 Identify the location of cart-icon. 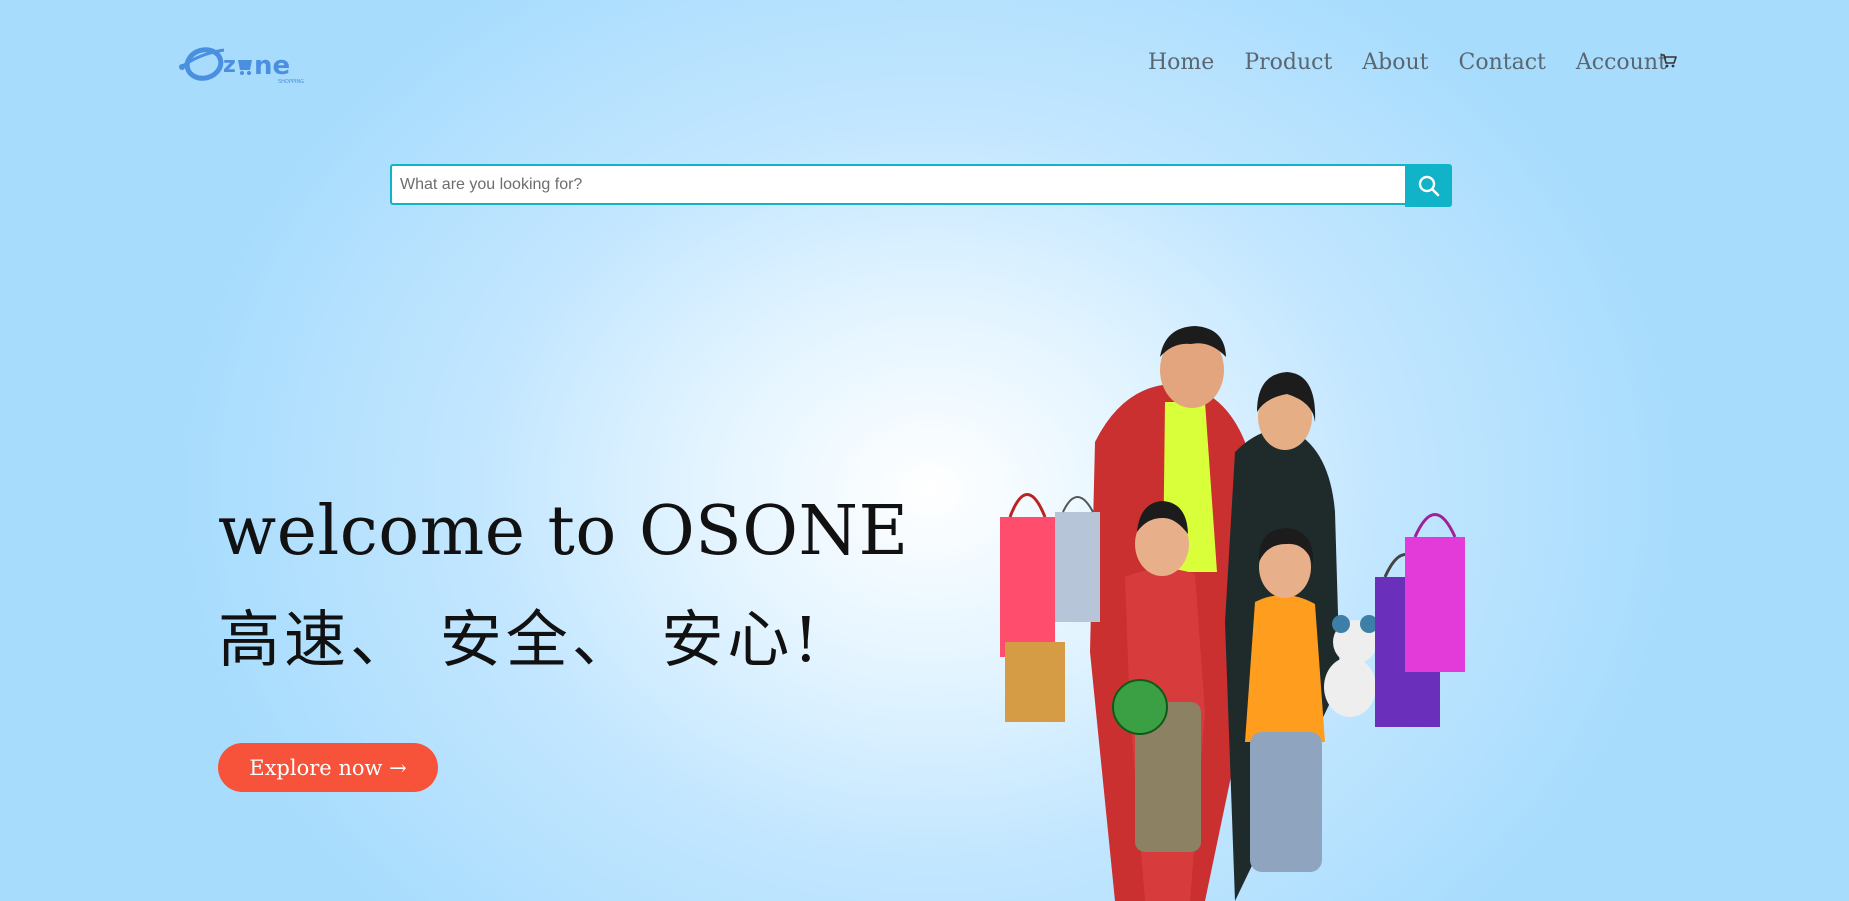
(1669, 61).